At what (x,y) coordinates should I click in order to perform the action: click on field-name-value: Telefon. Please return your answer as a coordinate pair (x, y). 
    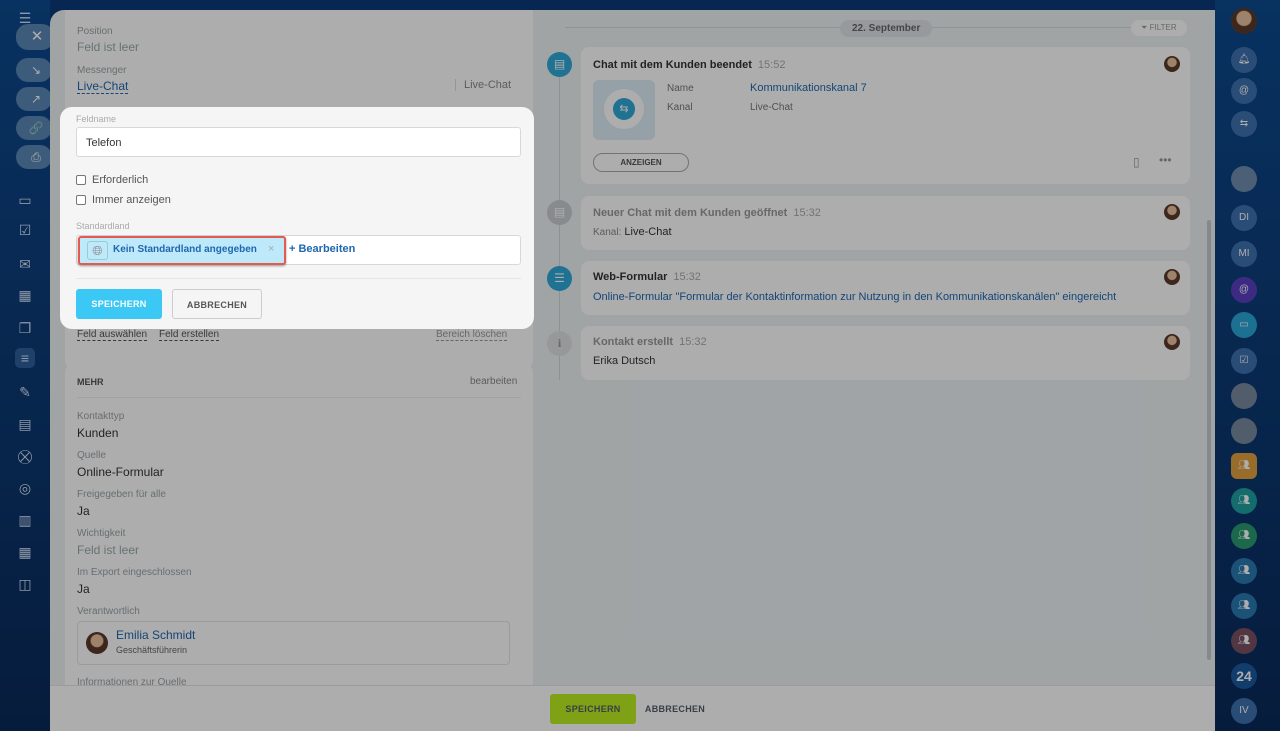
    Looking at the image, I should click on (104, 143).